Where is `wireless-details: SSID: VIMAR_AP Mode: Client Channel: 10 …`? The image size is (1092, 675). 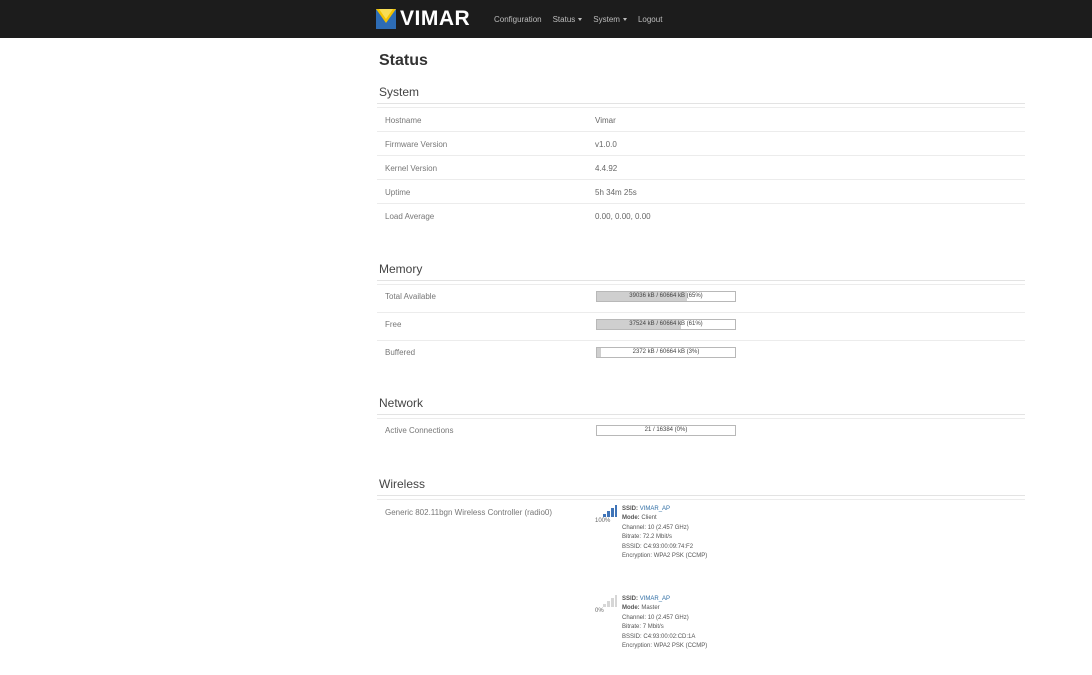
wireless-details: SSID: VIMAR_AP Mode: Client Channel: 10 … is located at coordinates (665, 533).